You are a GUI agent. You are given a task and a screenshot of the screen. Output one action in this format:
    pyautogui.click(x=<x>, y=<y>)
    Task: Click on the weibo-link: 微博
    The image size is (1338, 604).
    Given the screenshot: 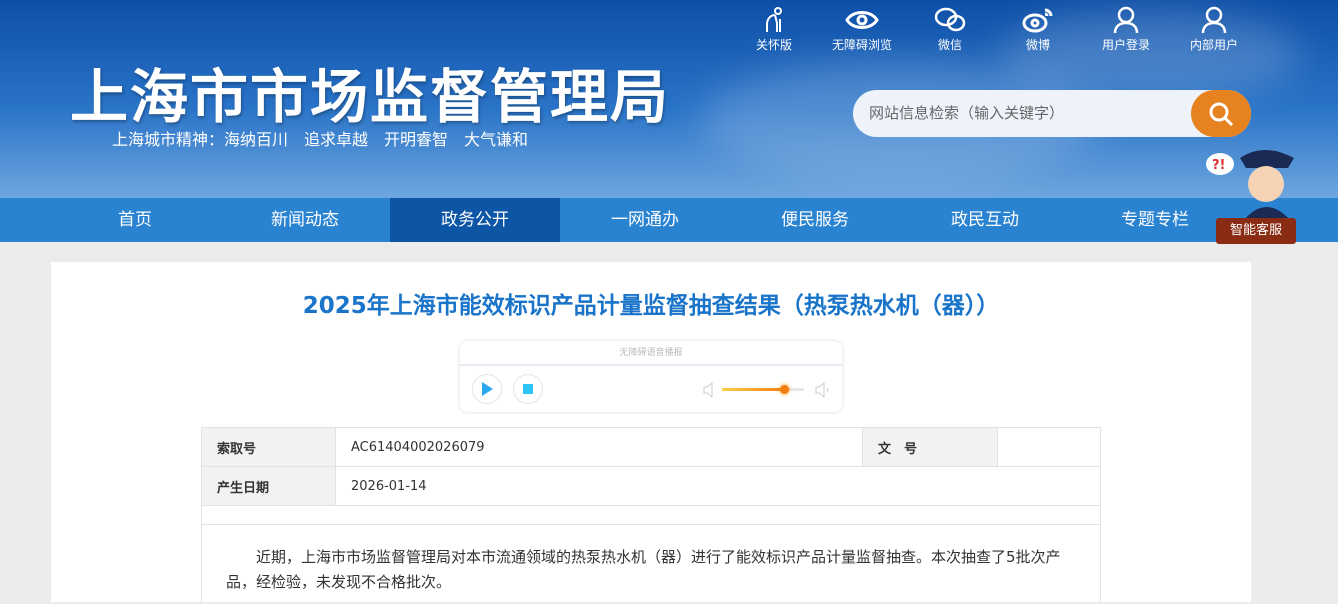 What is the action you would take?
    pyautogui.click(x=1038, y=29)
    